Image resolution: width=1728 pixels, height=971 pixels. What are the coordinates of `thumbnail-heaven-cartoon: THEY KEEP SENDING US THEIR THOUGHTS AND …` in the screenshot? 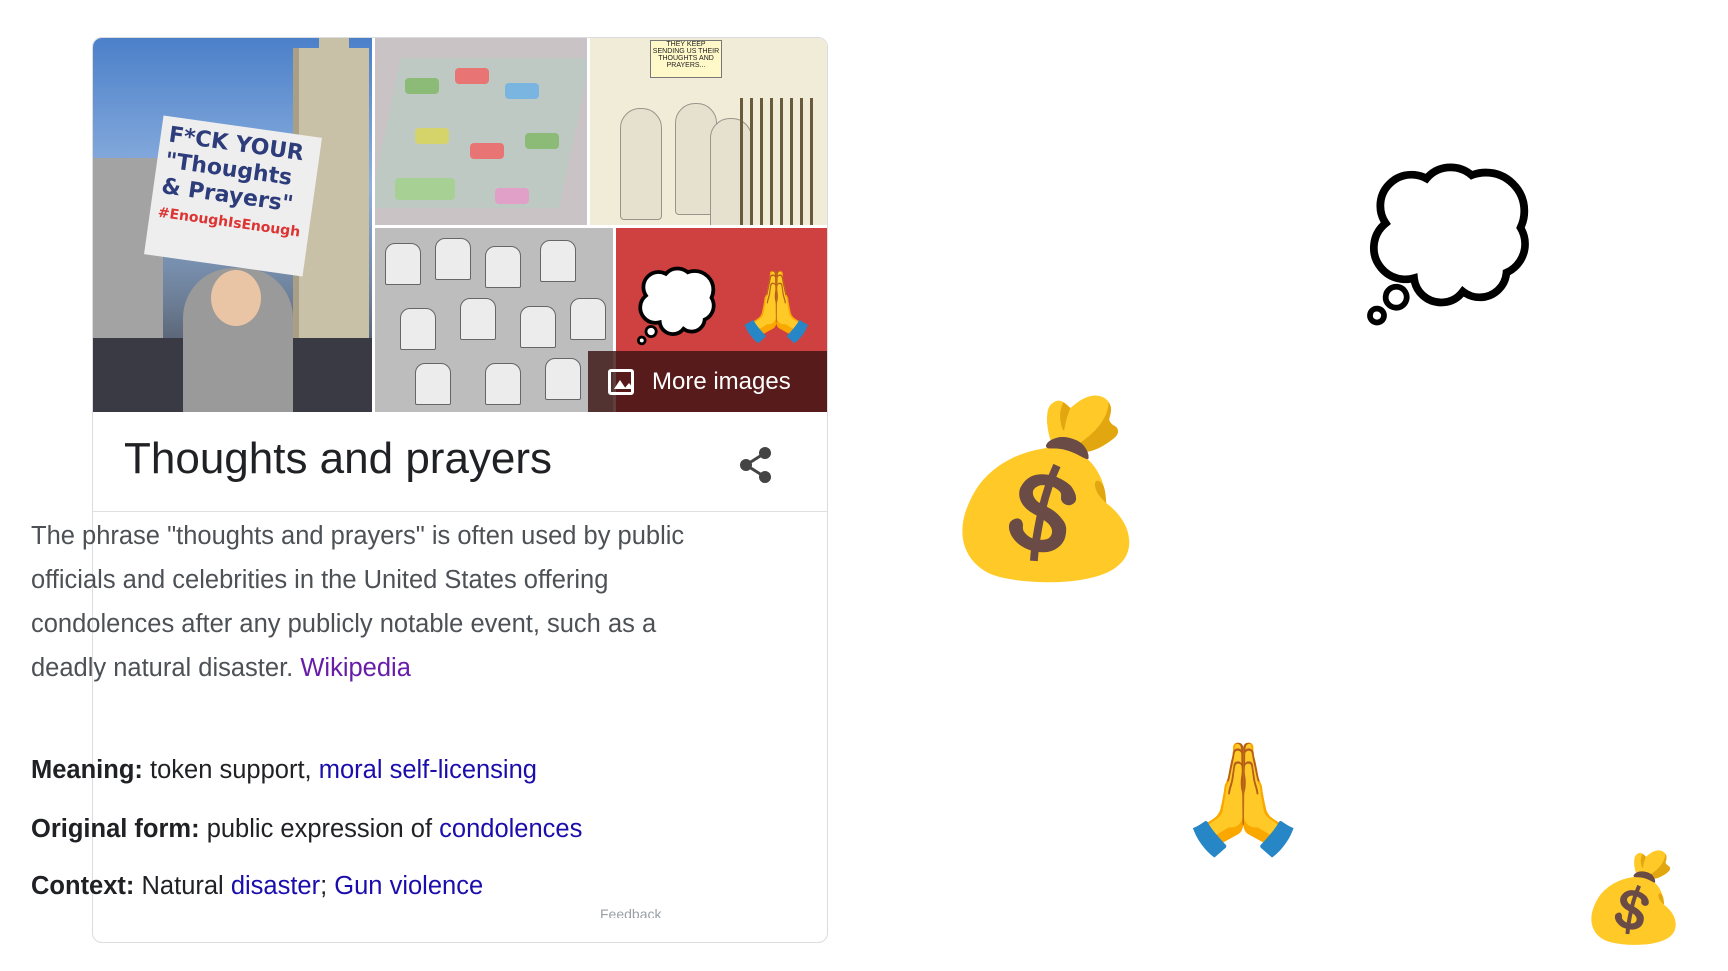 It's located at (708, 131).